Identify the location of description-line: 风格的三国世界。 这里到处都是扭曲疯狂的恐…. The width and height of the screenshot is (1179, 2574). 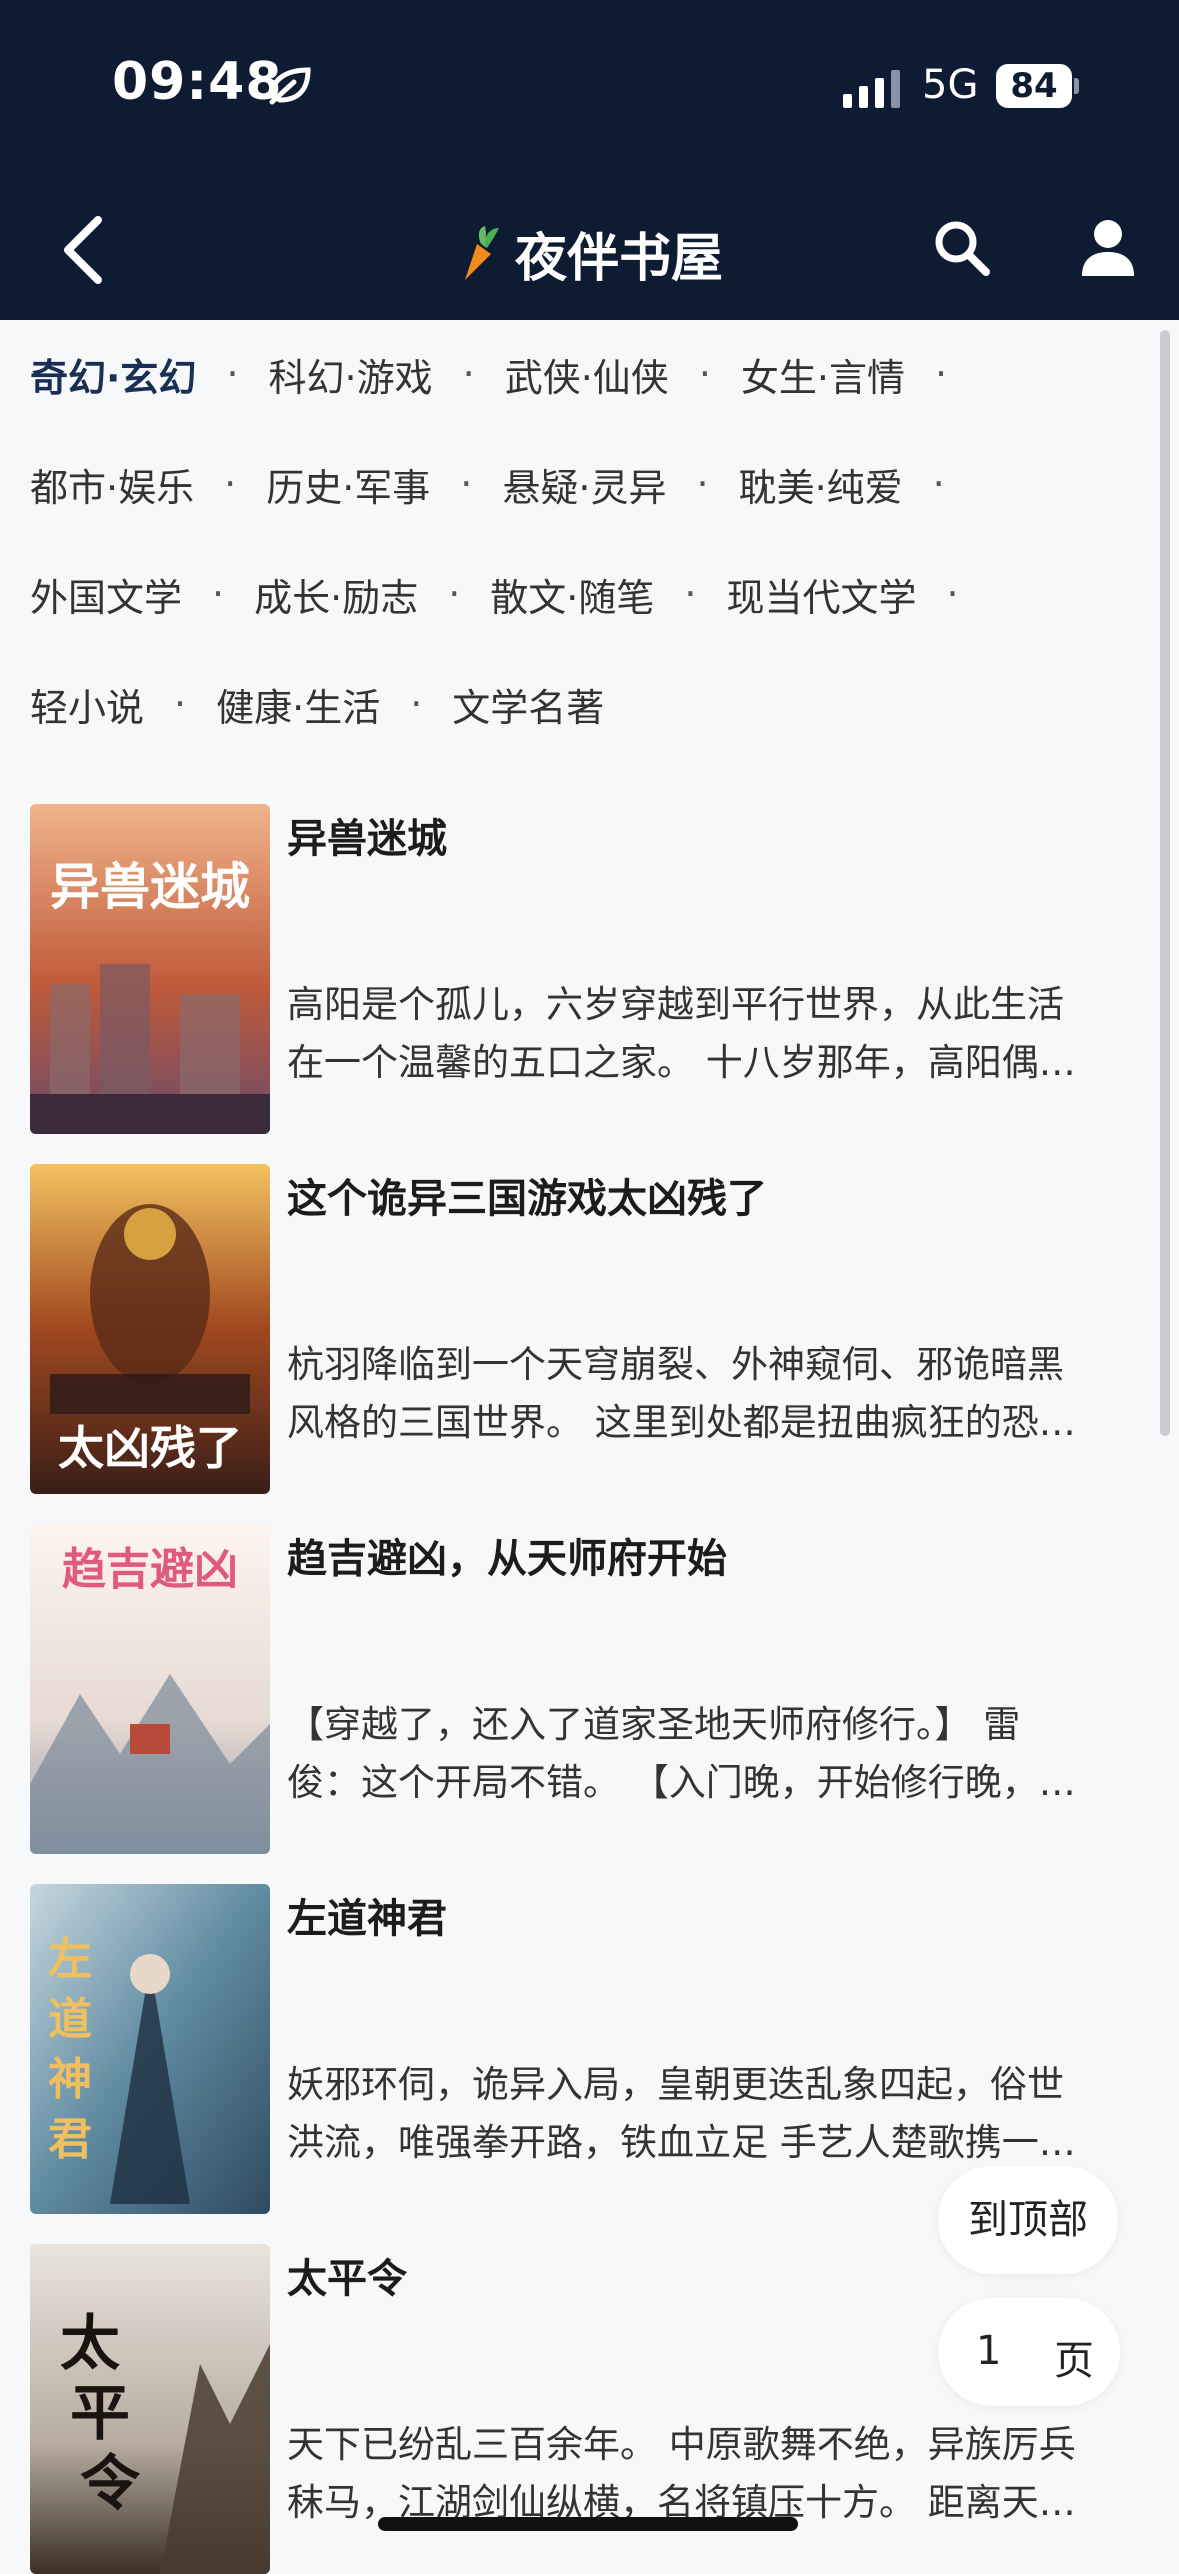
(681, 1422).